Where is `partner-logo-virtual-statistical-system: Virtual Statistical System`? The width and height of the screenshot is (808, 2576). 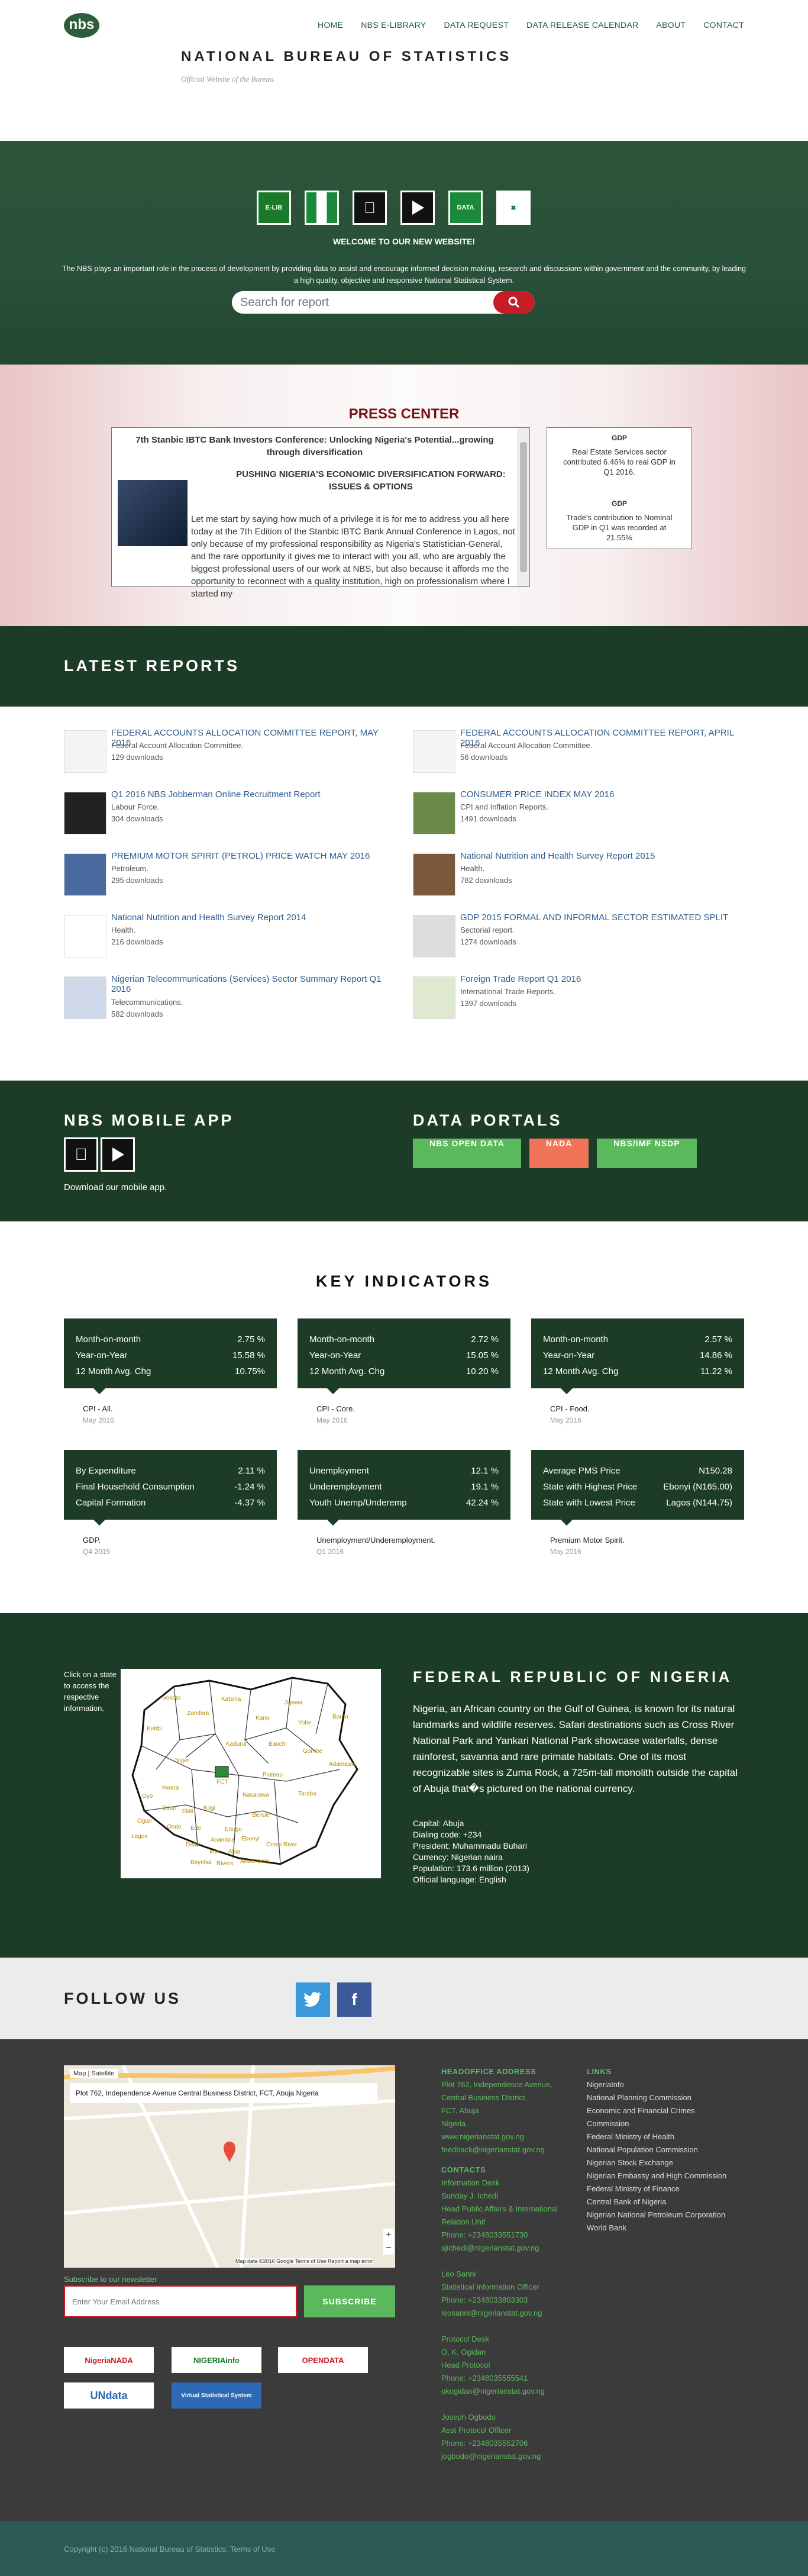
partner-logo-virtual-statistical-system: Virtual Statistical System is located at coordinates (216, 2395).